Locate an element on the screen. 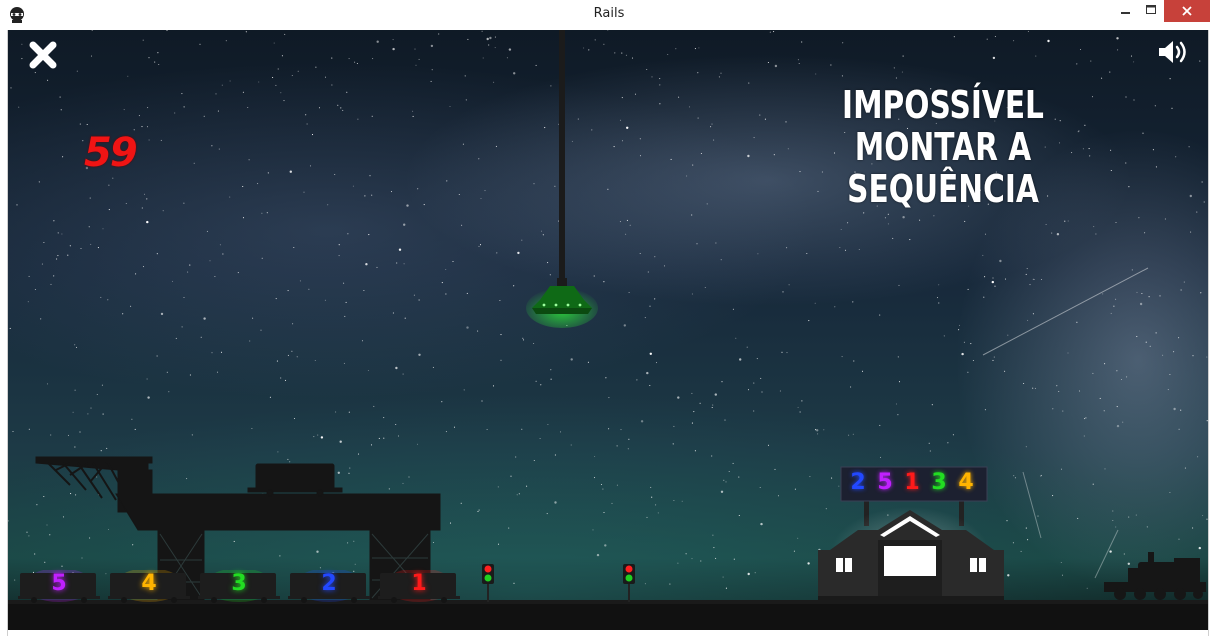  maximize-button is located at coordinates (1151, 11).